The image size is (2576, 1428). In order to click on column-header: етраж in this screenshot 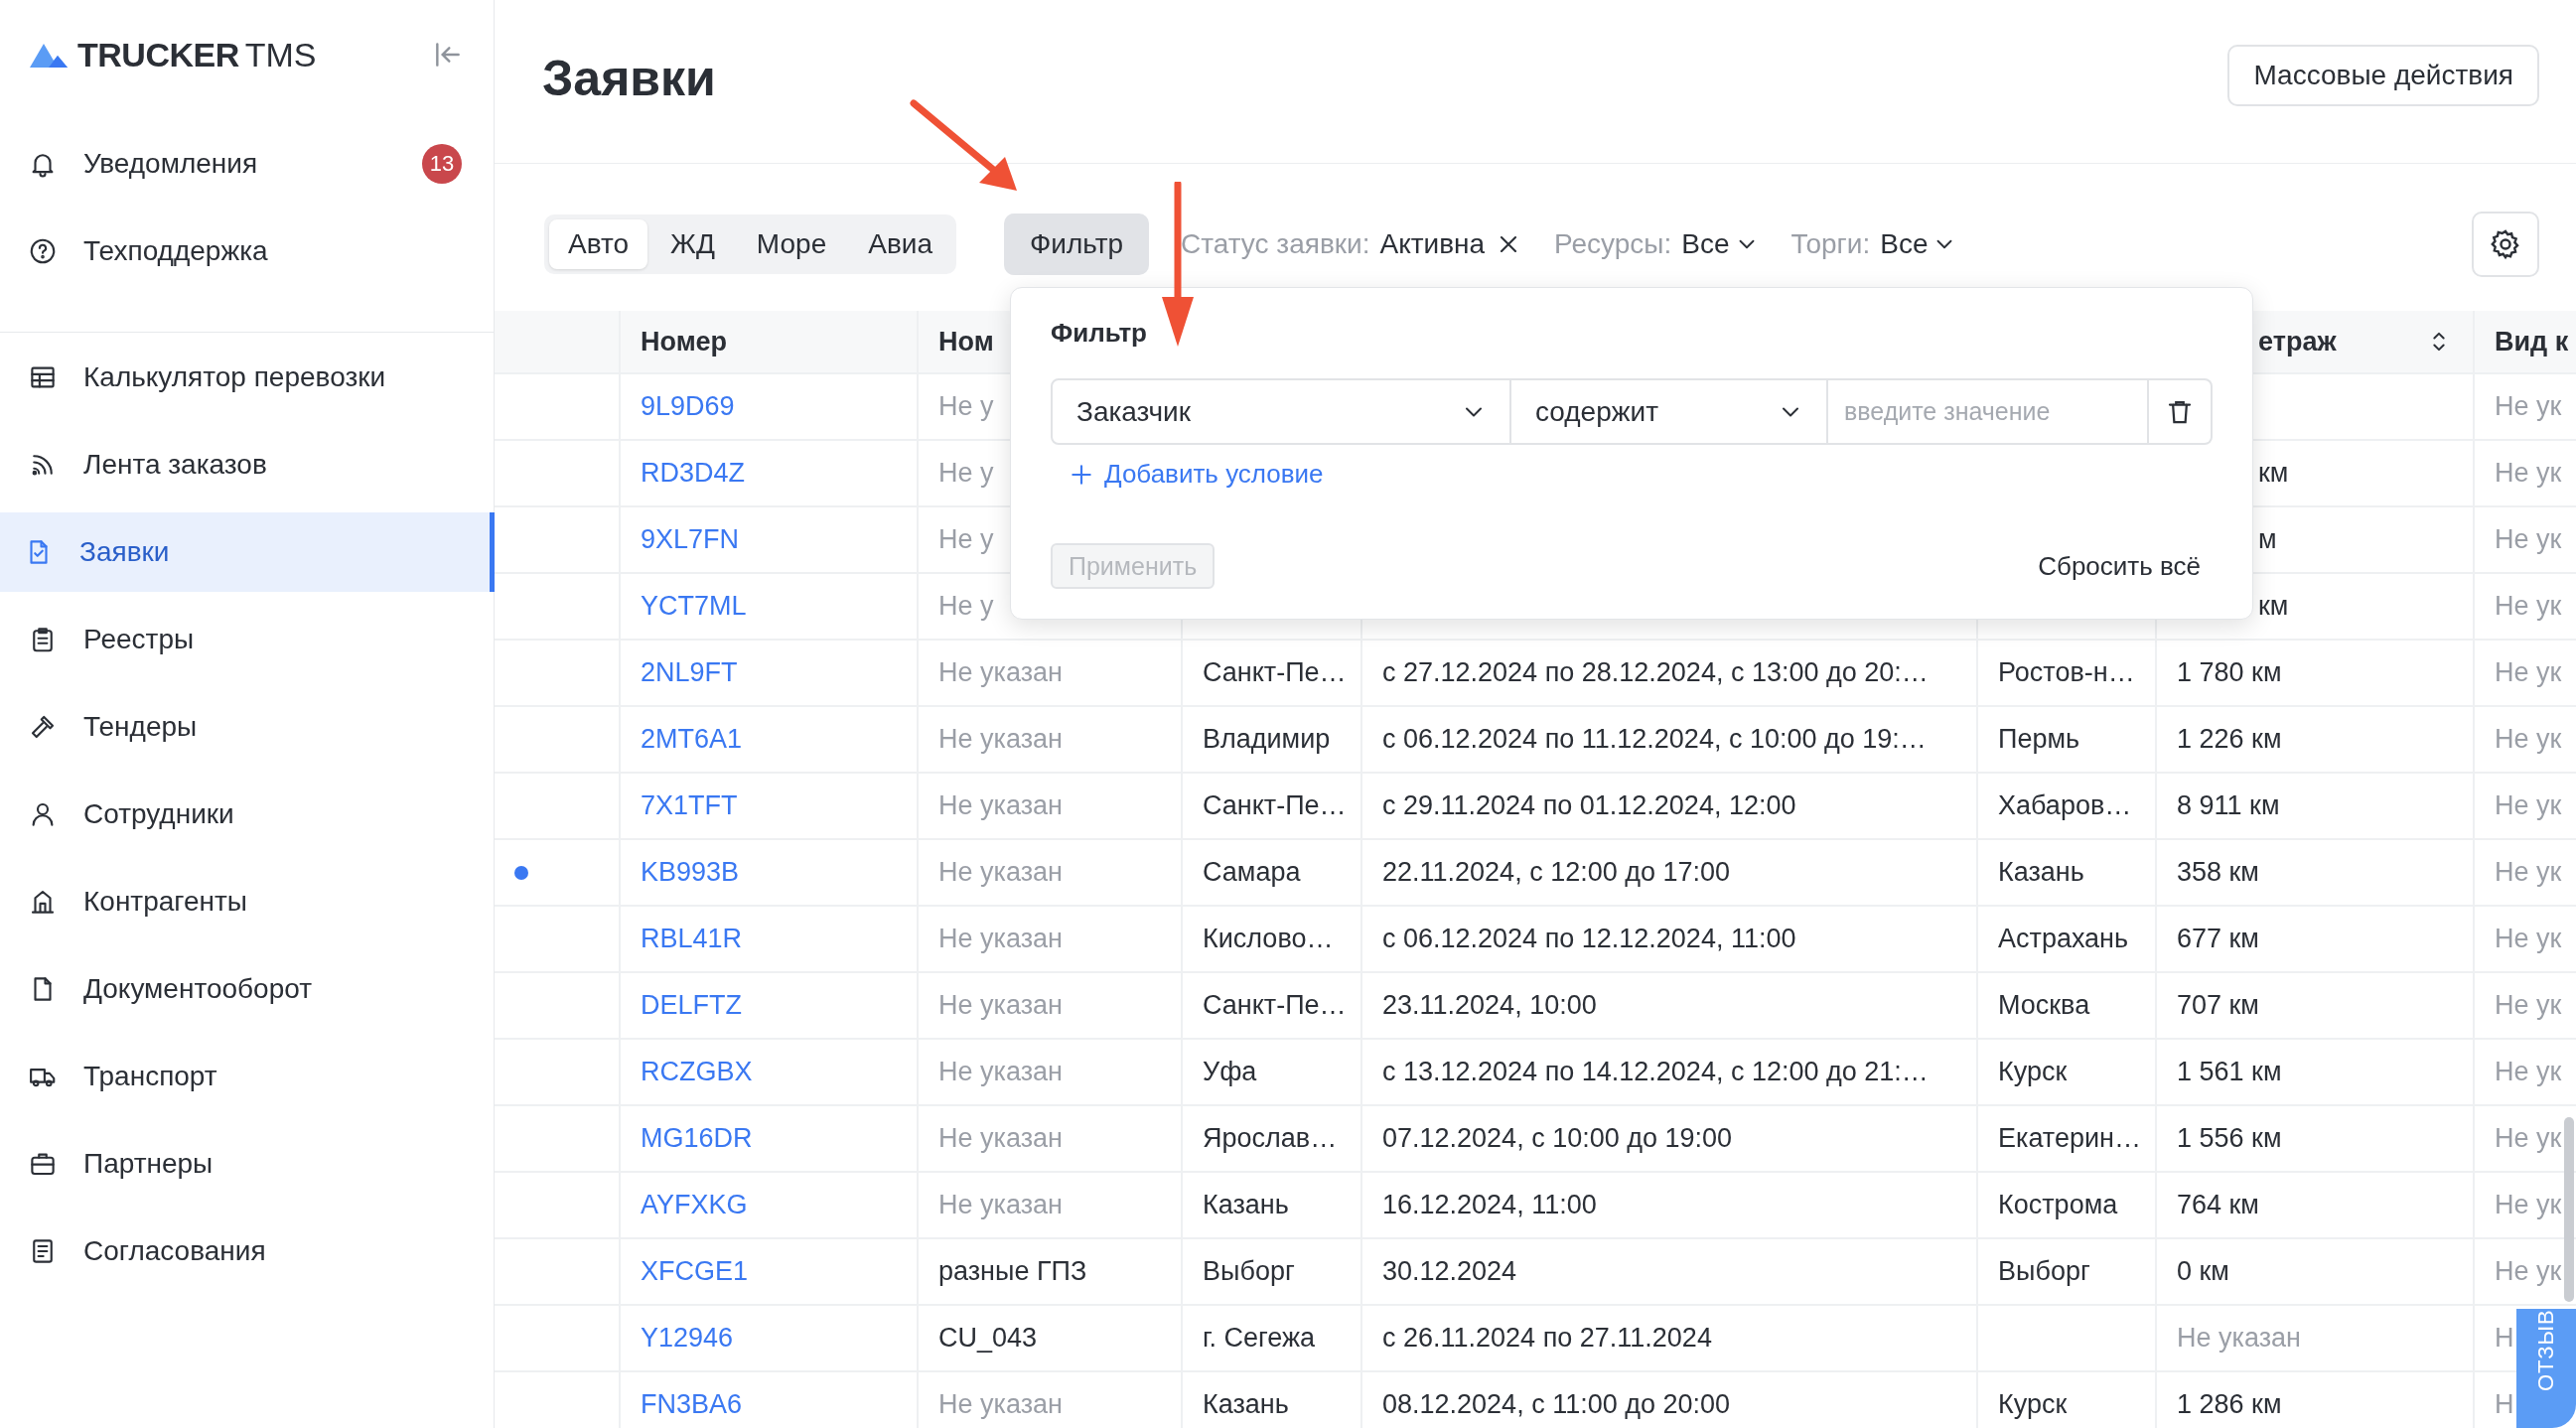, I will do `click(2297, 341)`.